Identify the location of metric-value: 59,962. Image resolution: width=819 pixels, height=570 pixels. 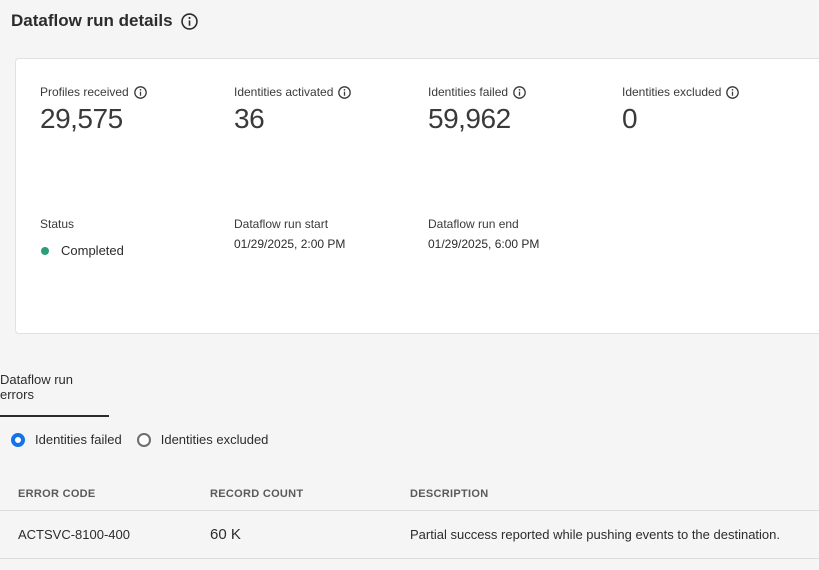
(469, 118).